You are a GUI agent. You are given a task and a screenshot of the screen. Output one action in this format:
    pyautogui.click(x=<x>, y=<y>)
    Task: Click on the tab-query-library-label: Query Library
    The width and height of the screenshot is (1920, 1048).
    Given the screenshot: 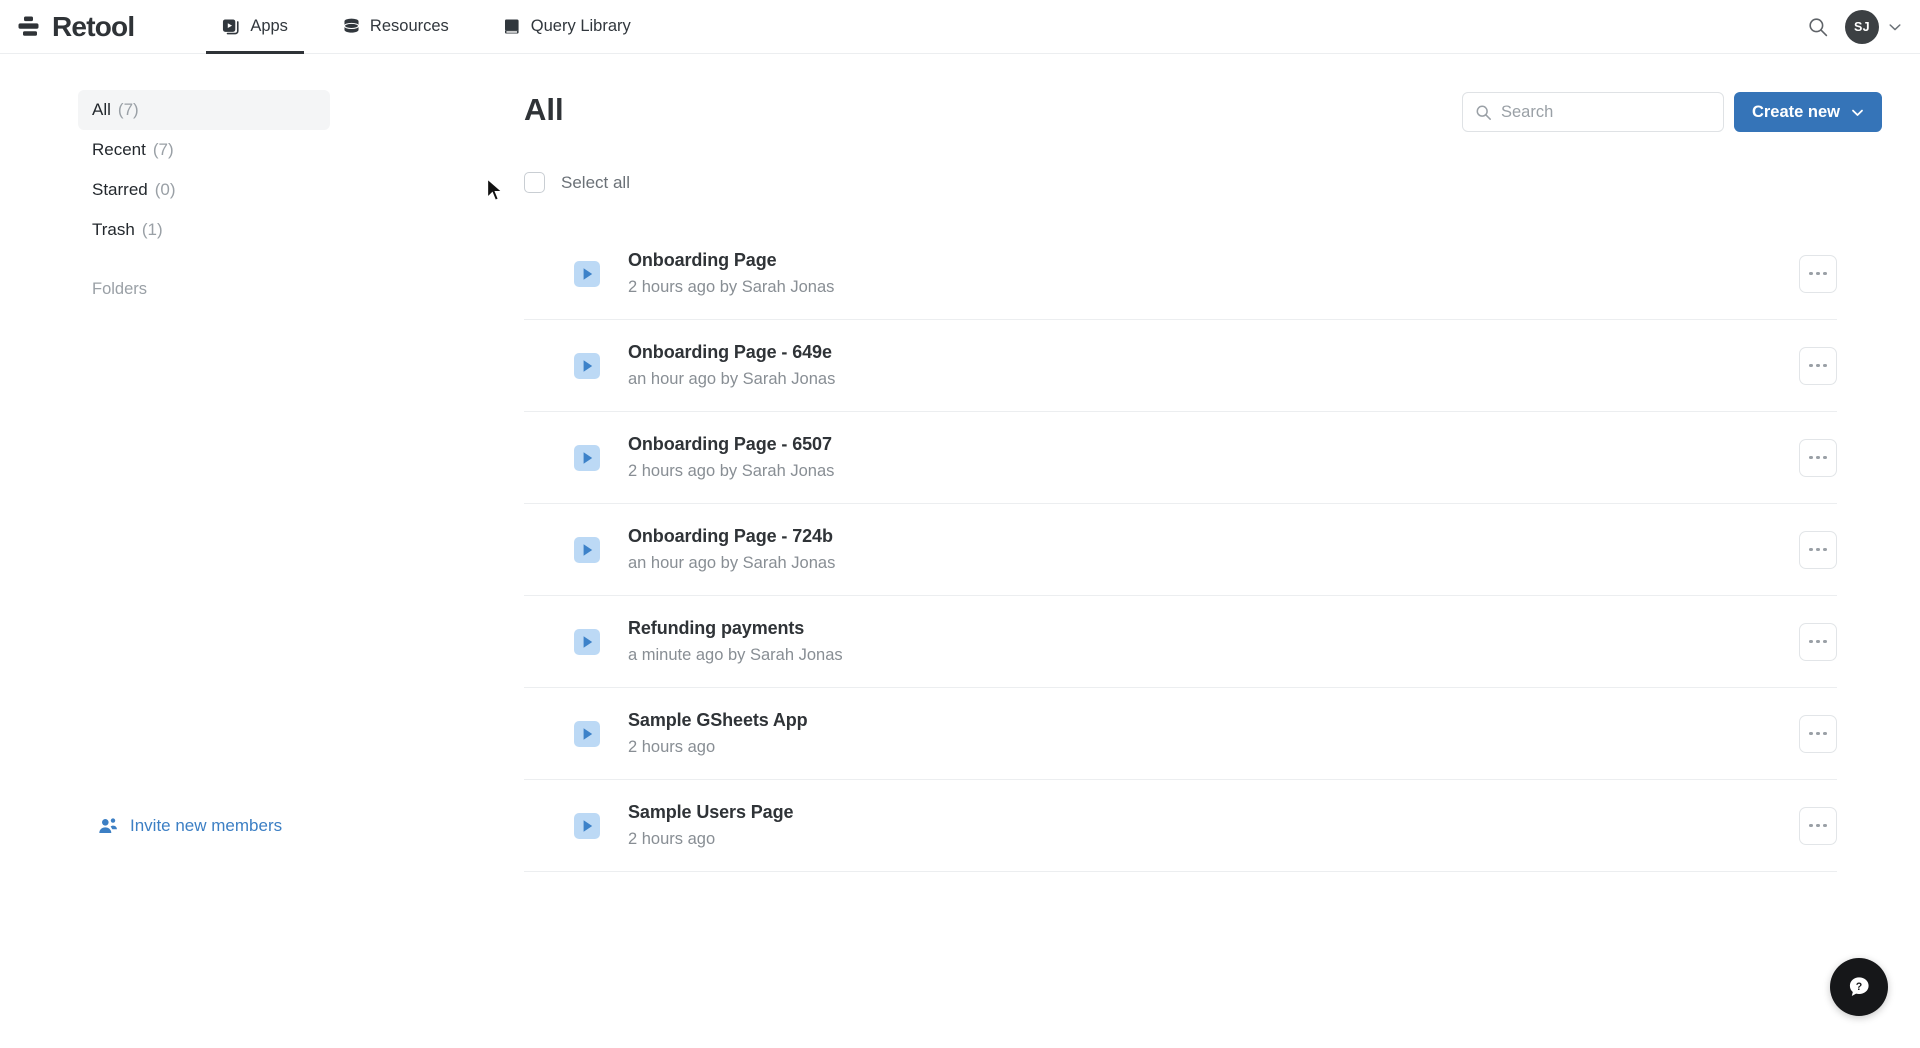 What is the action you would take?
    pyautogui.click(x=580, y=26)
    